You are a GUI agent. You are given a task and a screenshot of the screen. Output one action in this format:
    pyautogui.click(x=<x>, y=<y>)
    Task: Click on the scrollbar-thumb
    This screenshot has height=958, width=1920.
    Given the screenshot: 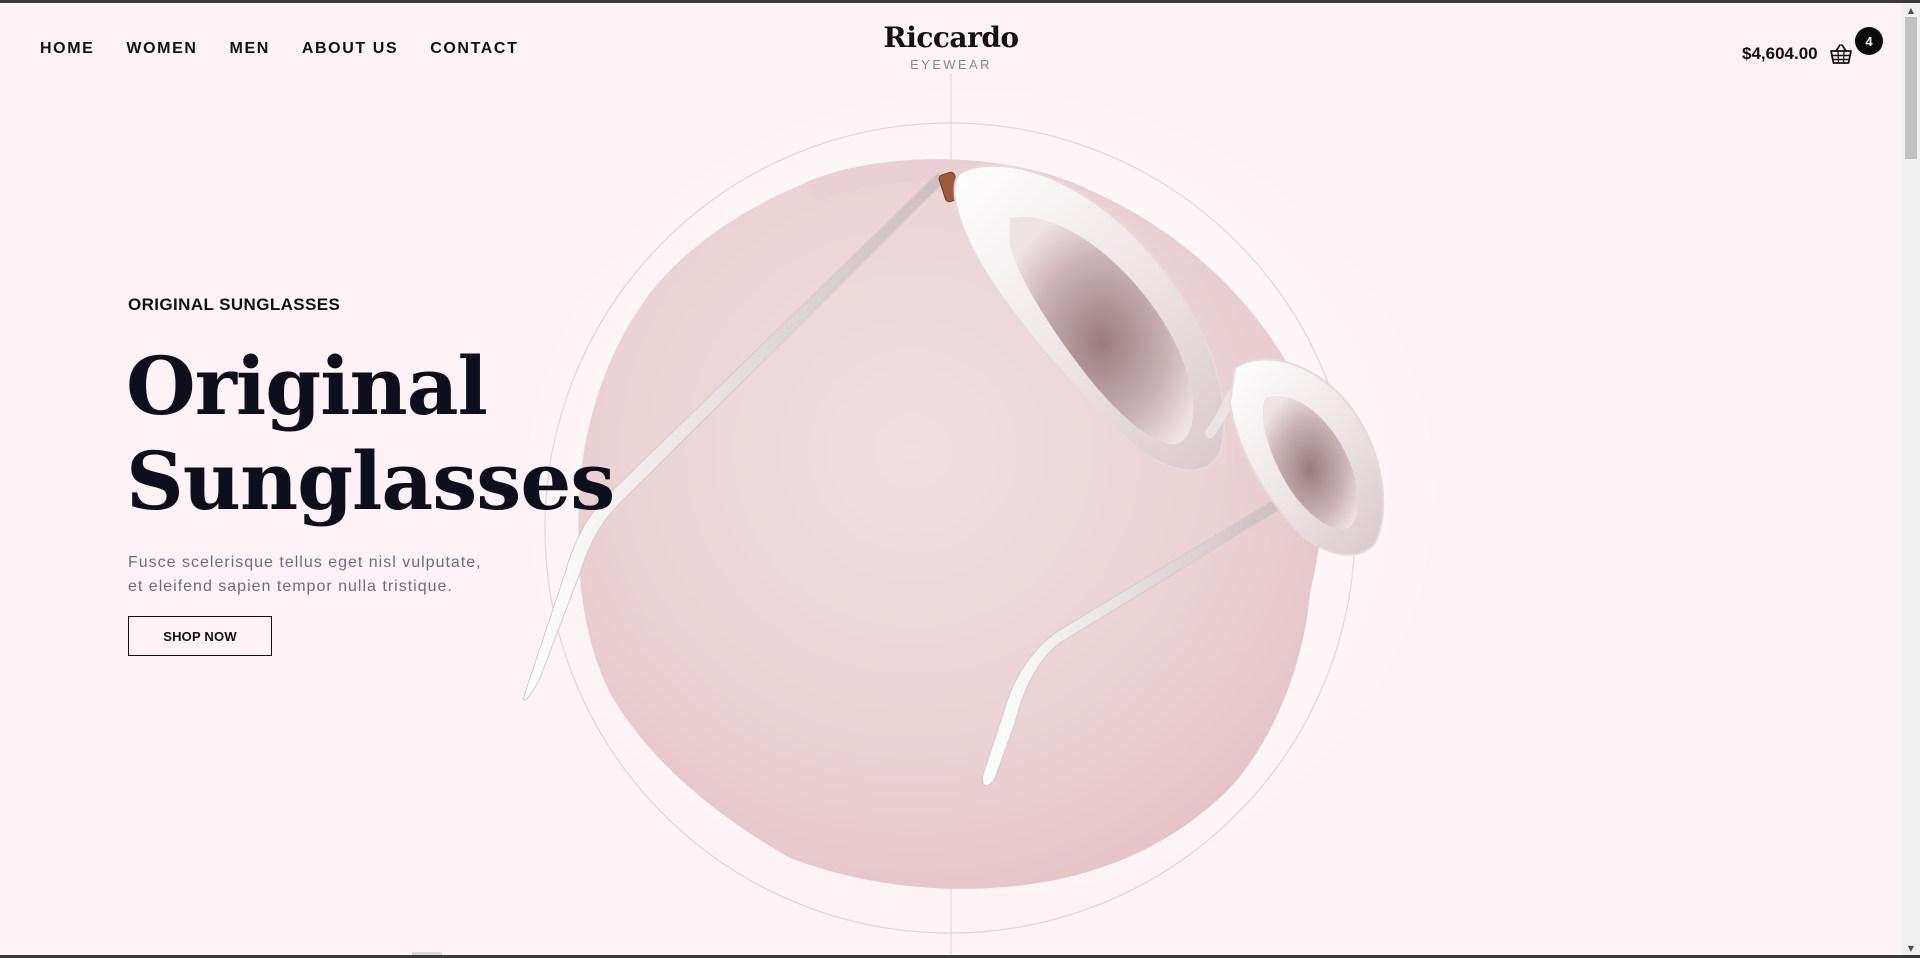 What is the action you would take?
    pyautogui.click(x=1911, y=88)
    